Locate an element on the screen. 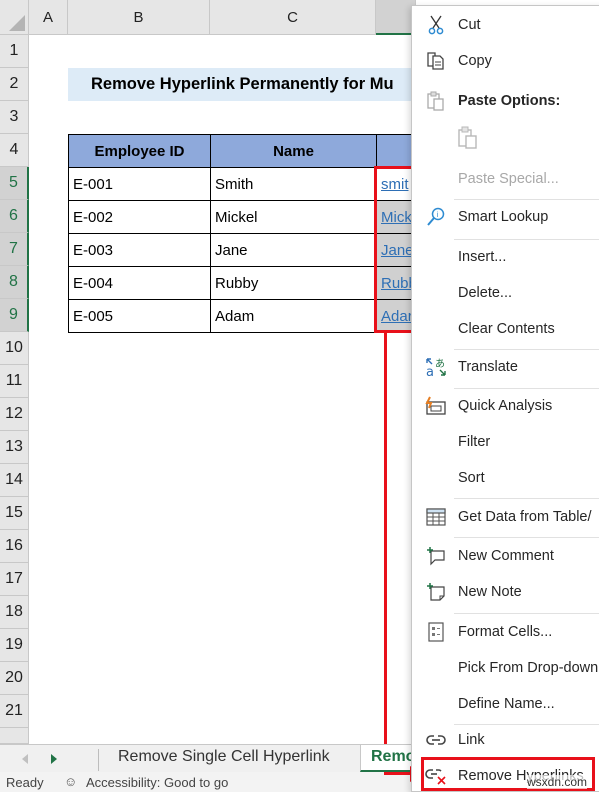  row-header-16: 16 is located at coordinates (14, 546).